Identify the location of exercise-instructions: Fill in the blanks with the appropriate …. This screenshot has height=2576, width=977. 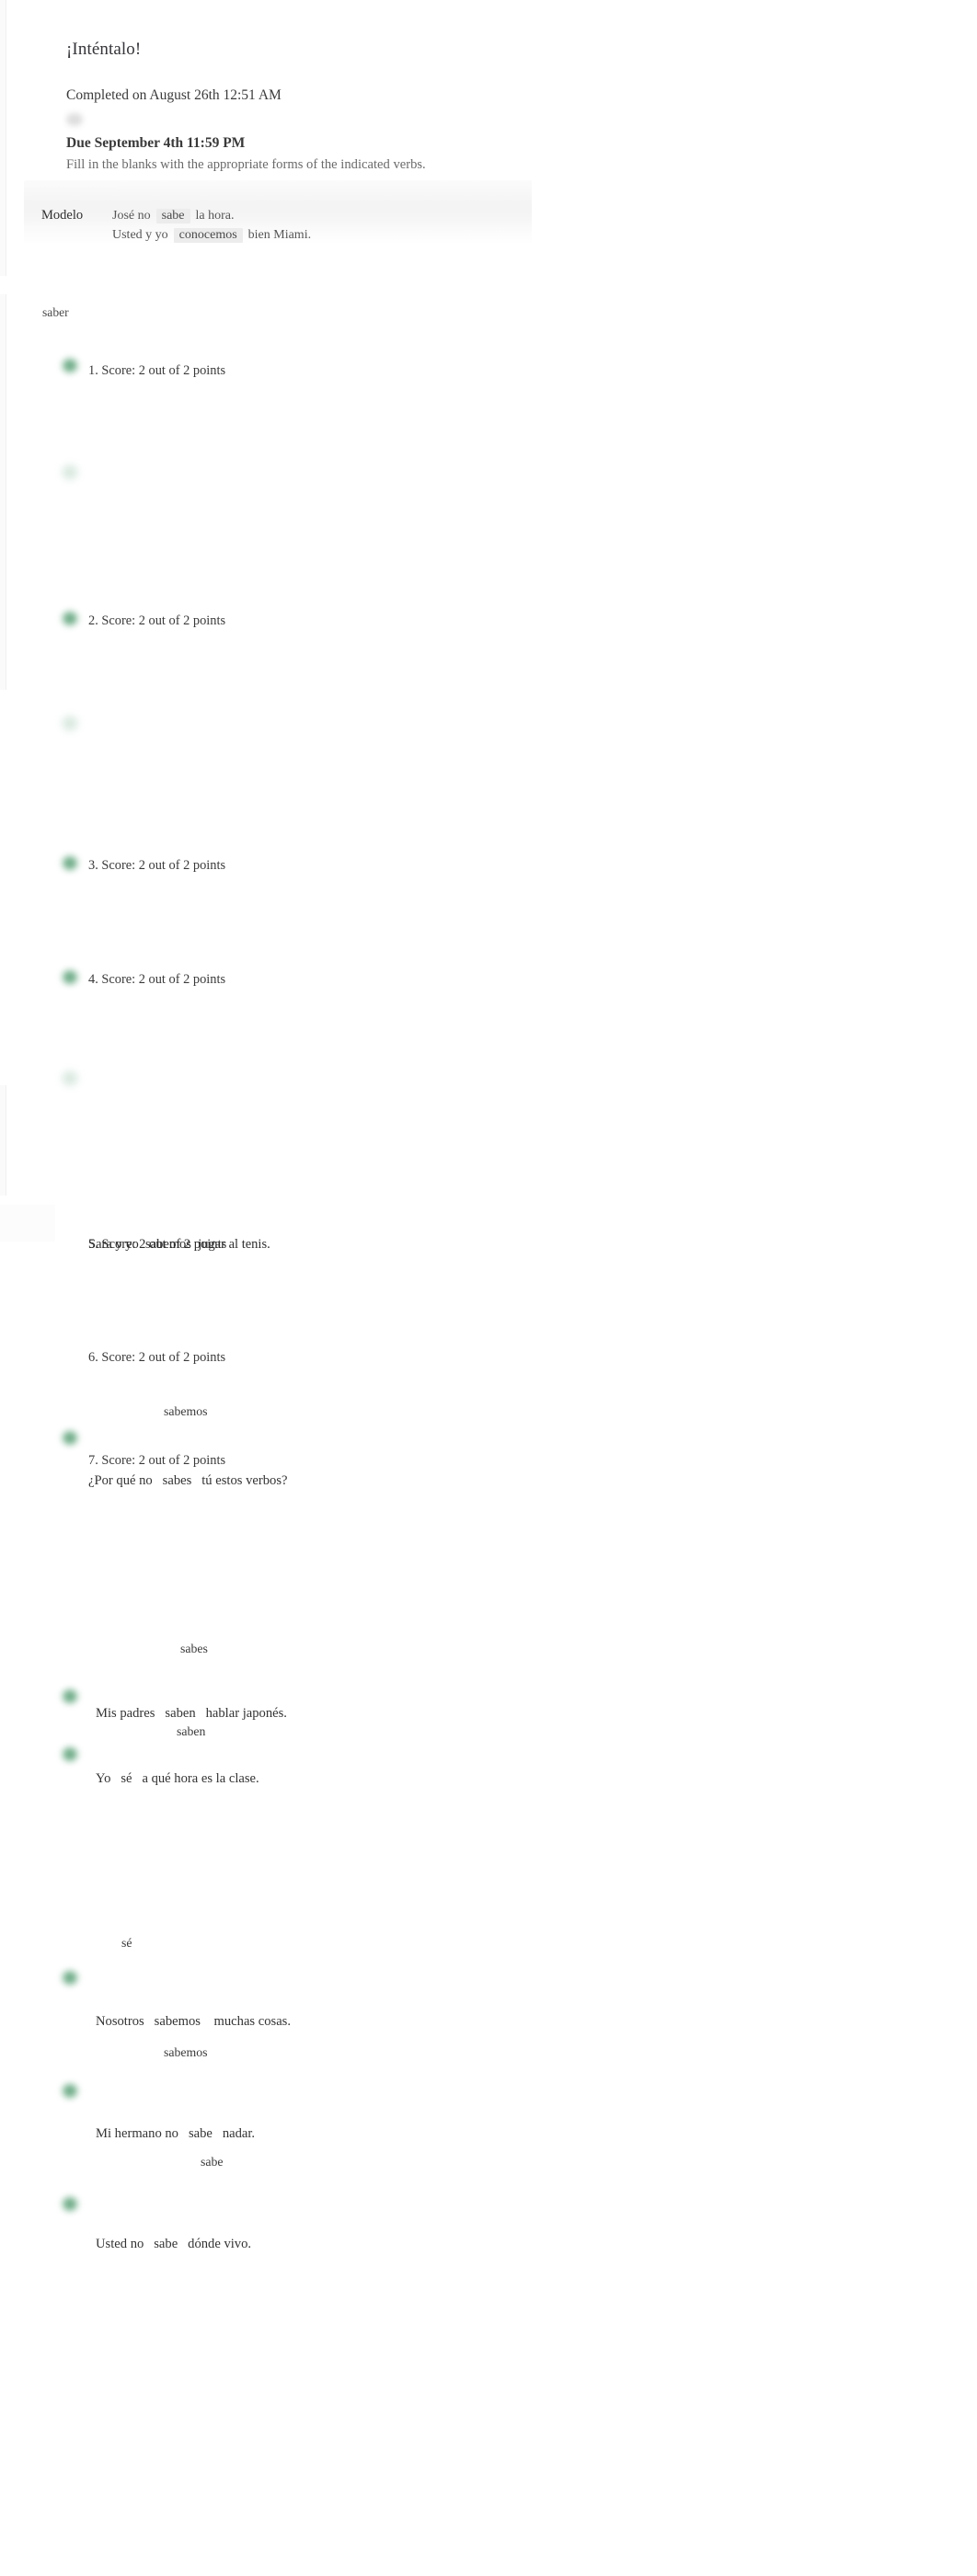
(246, 164).